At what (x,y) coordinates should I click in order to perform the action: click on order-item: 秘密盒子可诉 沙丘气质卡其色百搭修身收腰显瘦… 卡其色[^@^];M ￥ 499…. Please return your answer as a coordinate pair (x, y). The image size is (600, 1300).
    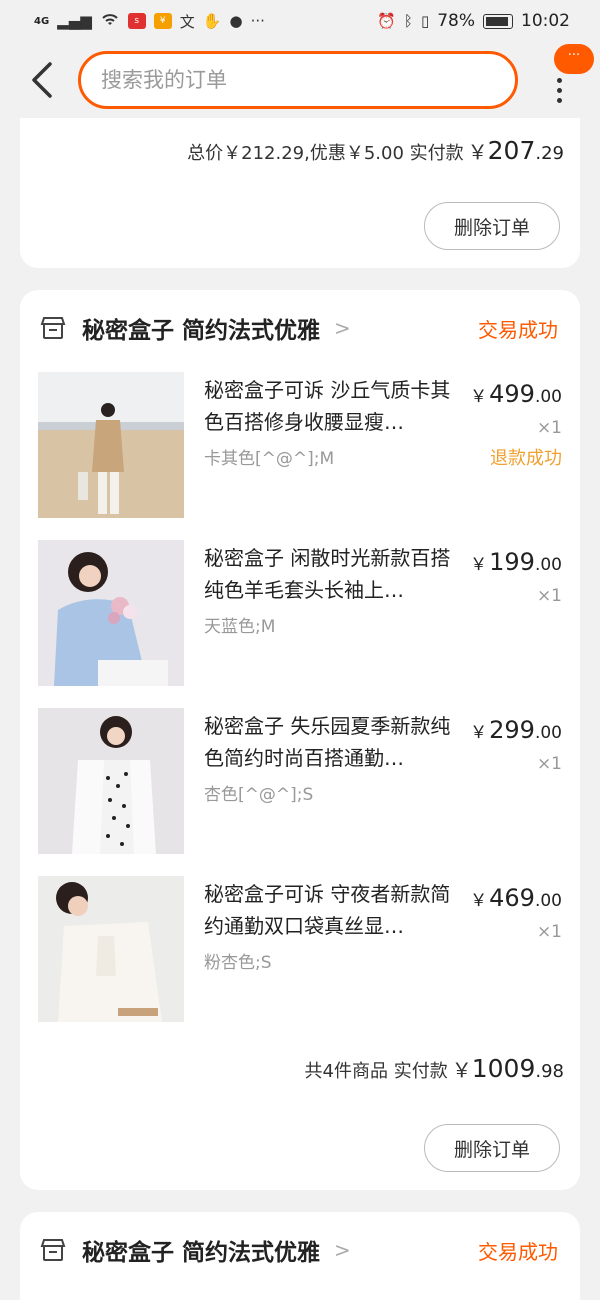
    Looking at the image, I should click on (300, 445).